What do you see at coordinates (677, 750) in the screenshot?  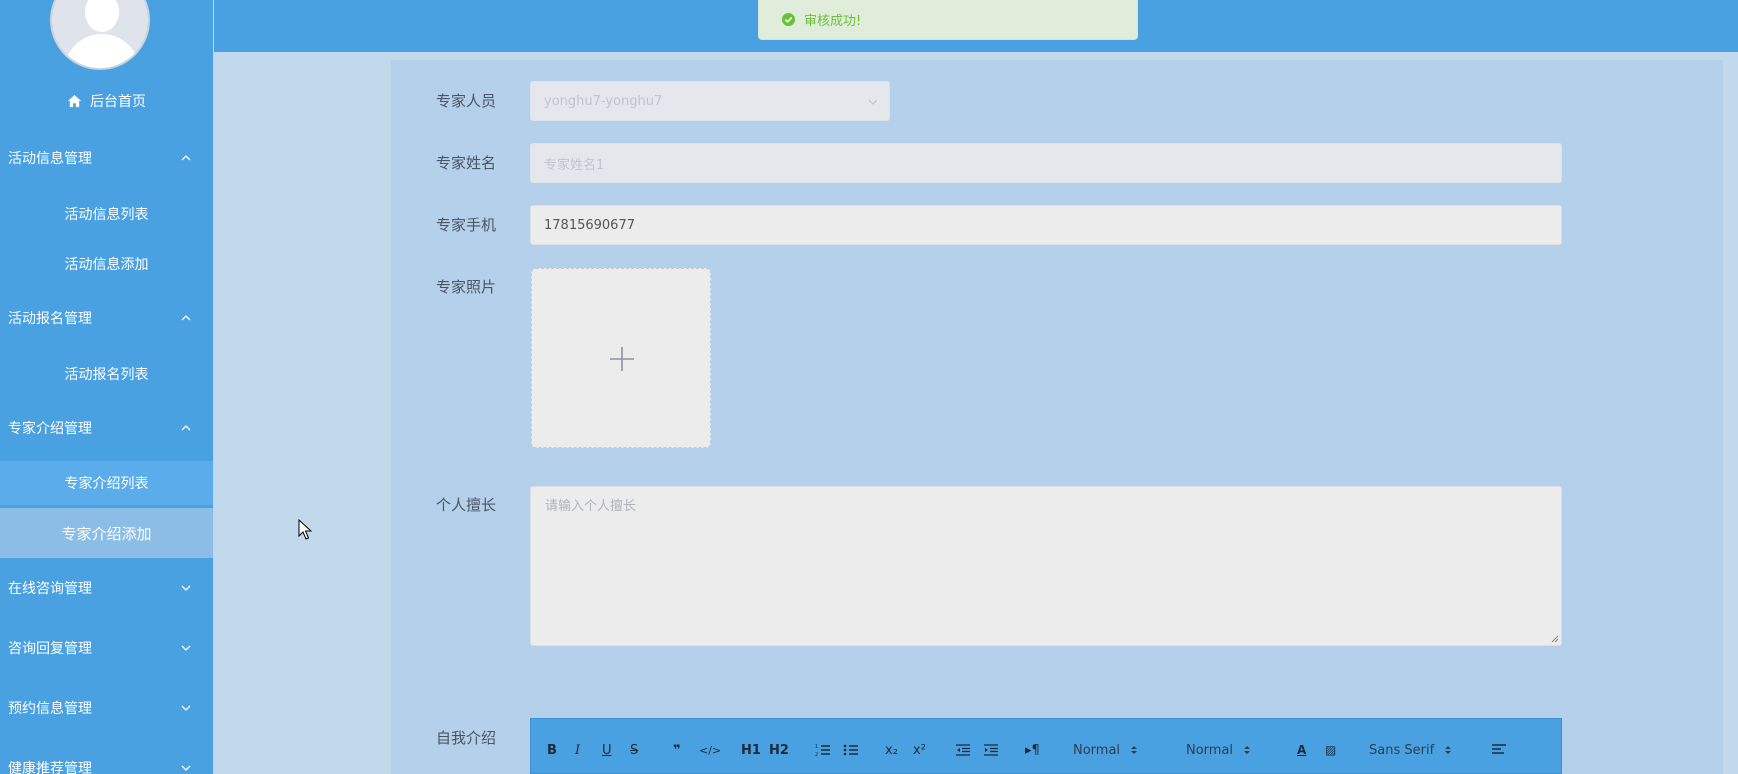 I see `blockquote-icon: ❞` at bounding box center [677, 750].